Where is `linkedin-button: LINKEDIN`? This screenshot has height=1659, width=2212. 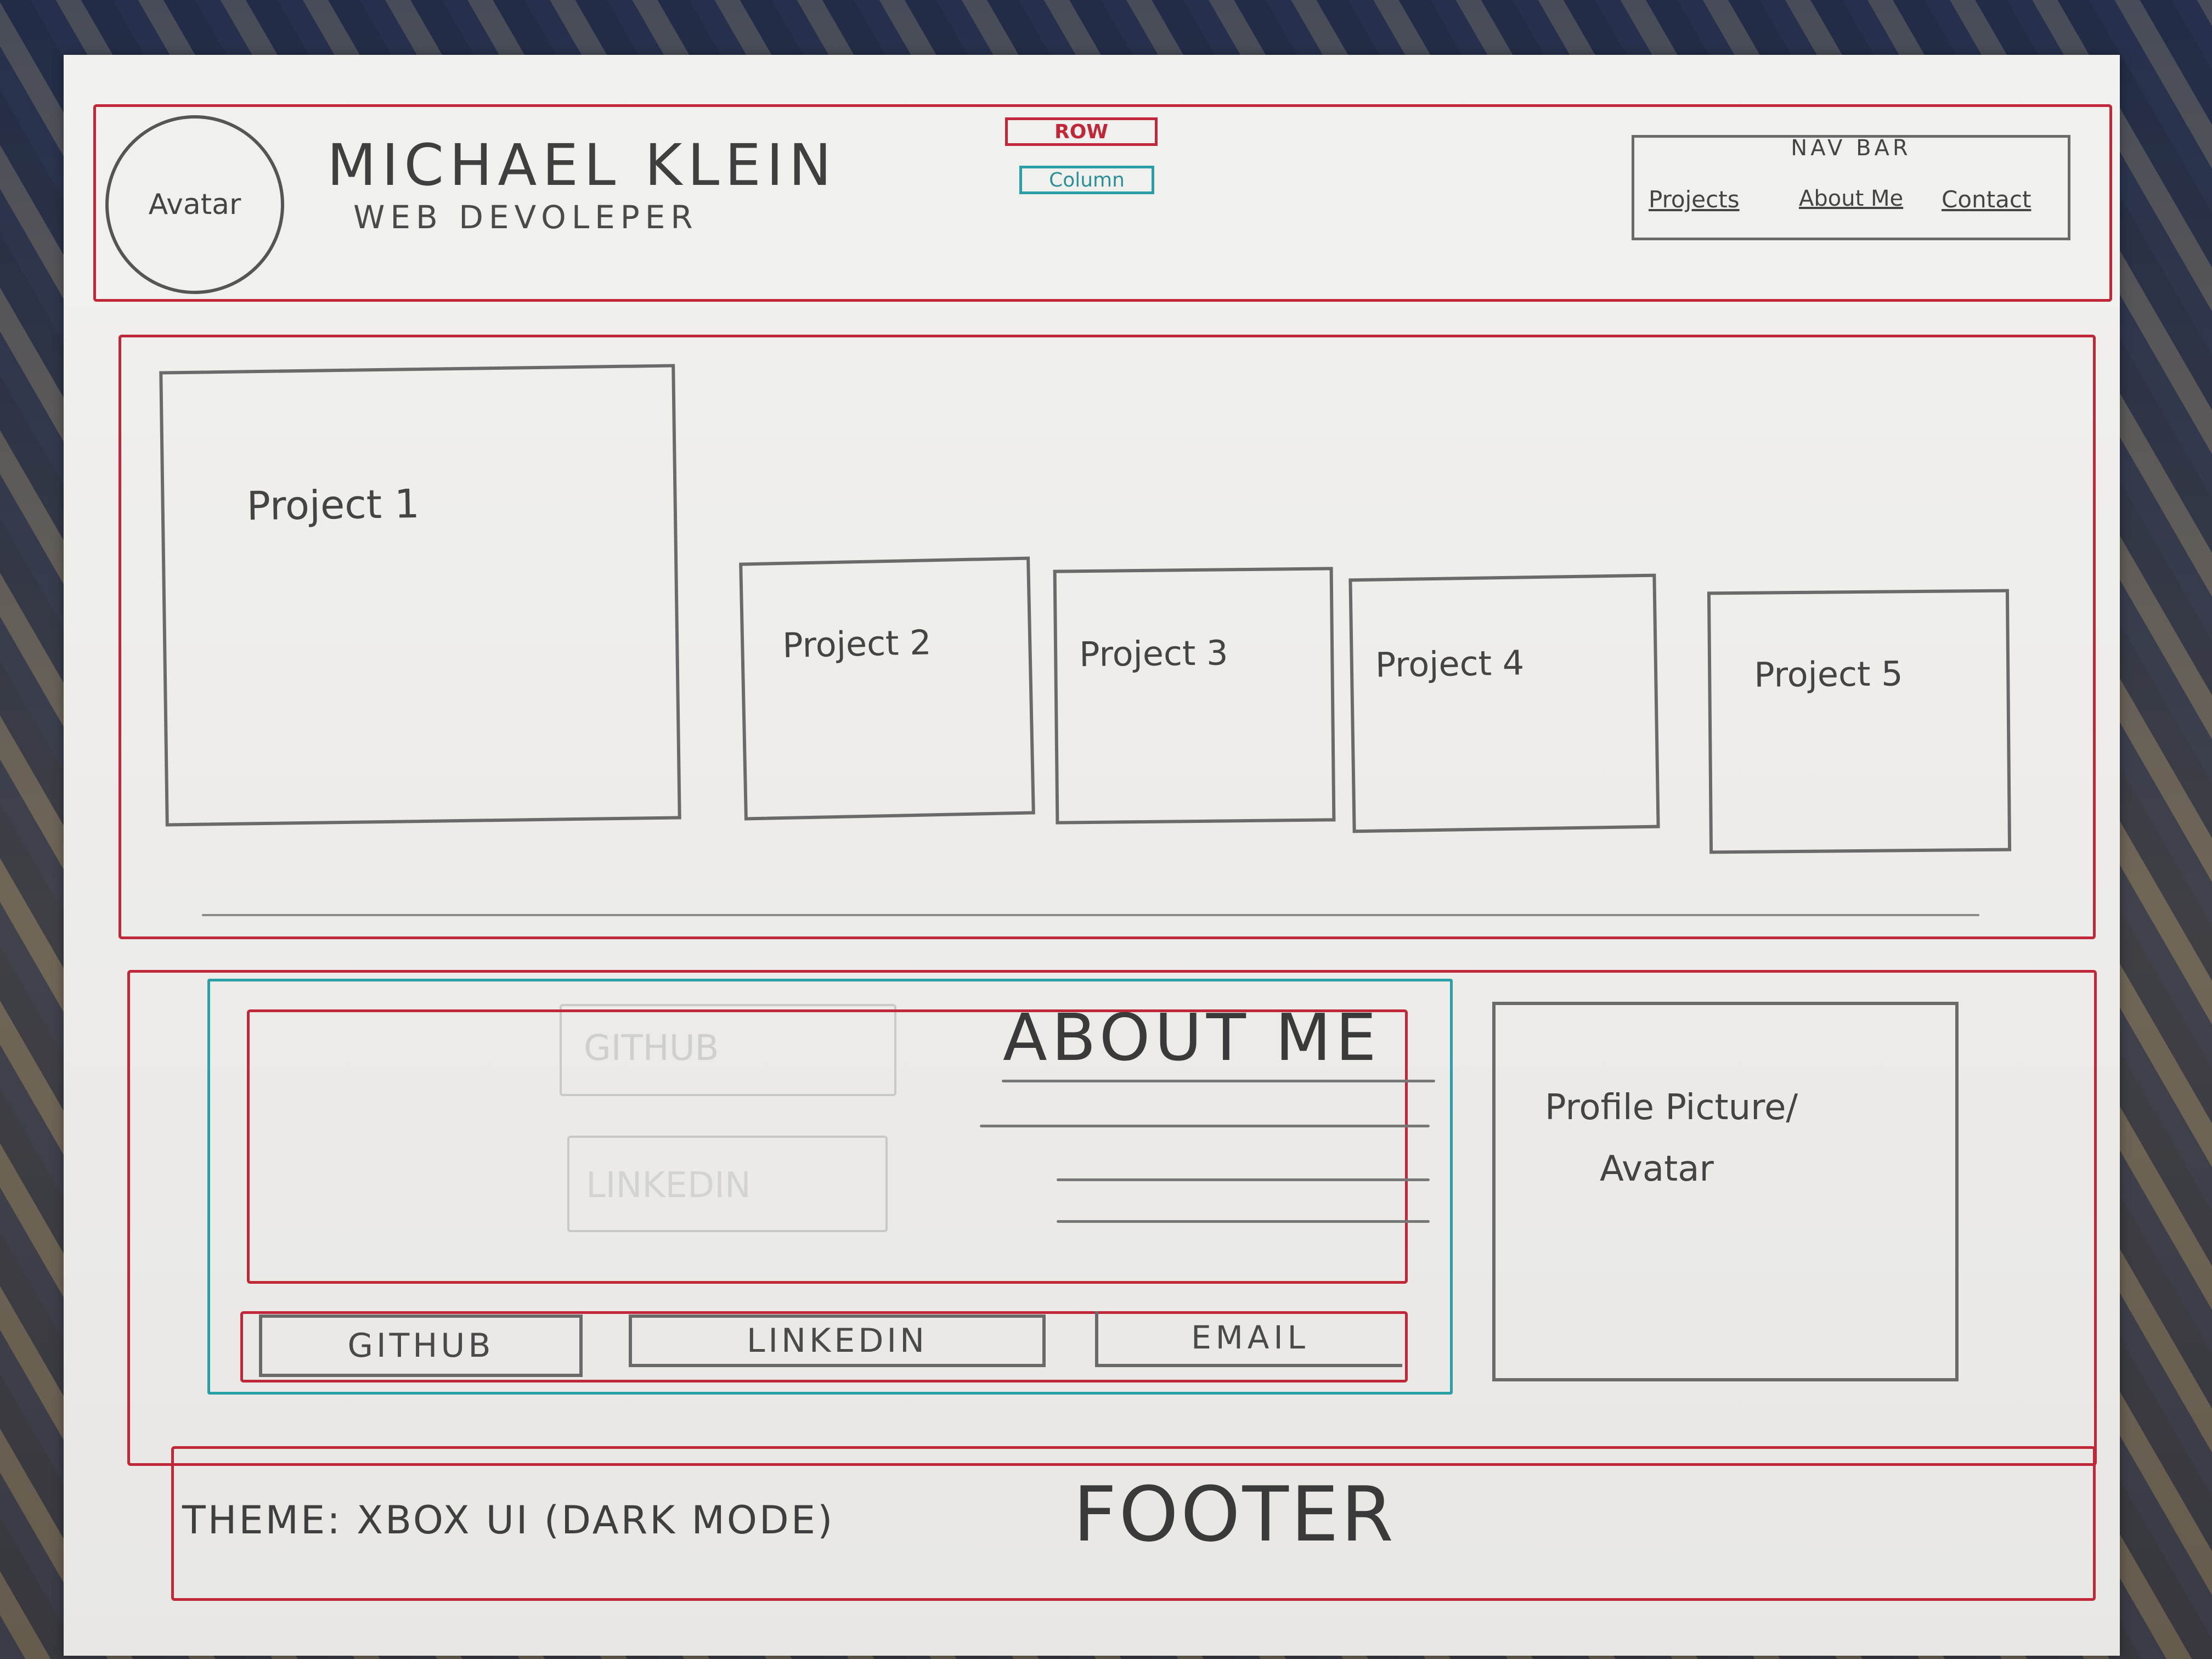 linkedin-button: LINKEDIN is located at coordinates (837, 1341).